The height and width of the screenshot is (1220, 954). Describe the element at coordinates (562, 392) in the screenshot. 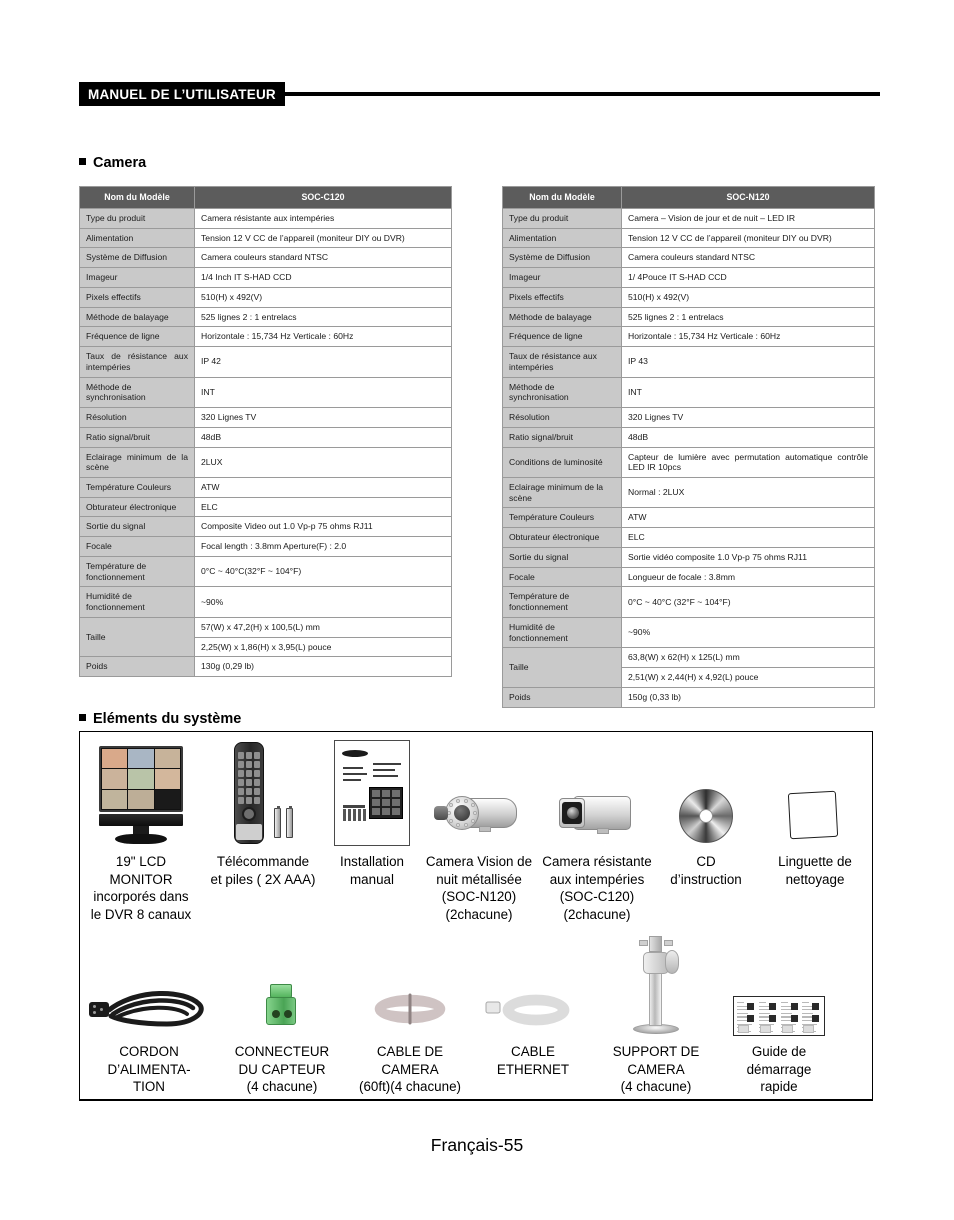

I see `table-cell-label: Méthode de synchronisation` at that location.